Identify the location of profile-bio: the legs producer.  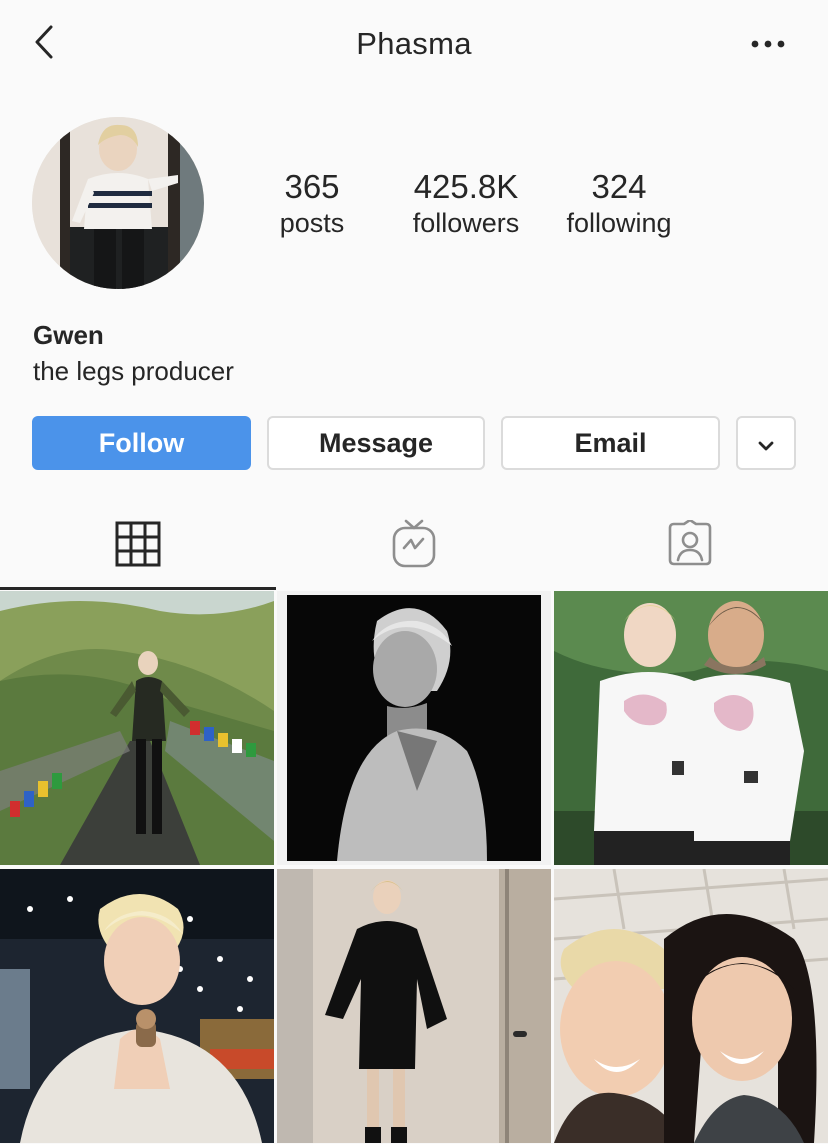
(133, 371).